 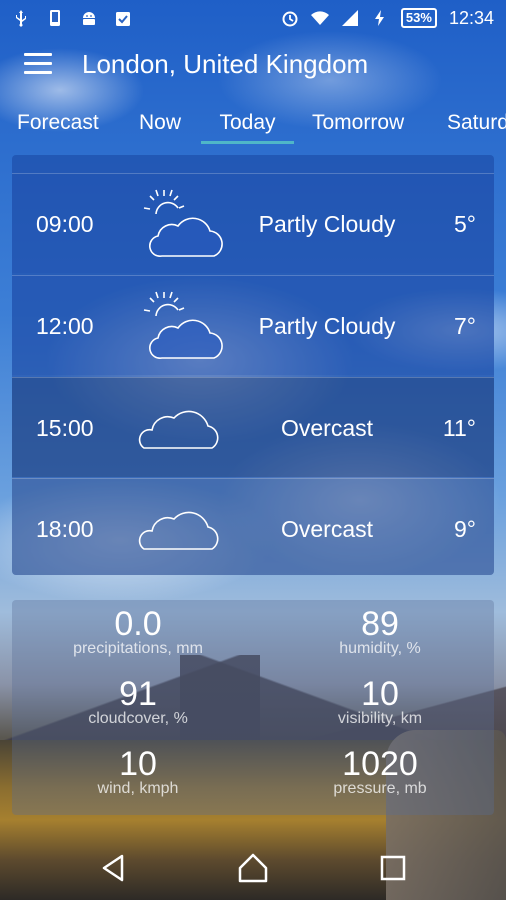 What do you see at coordinates (471, 17) in the screenshot?
I see `clock: 12:34` at bounding box center [471, 17].